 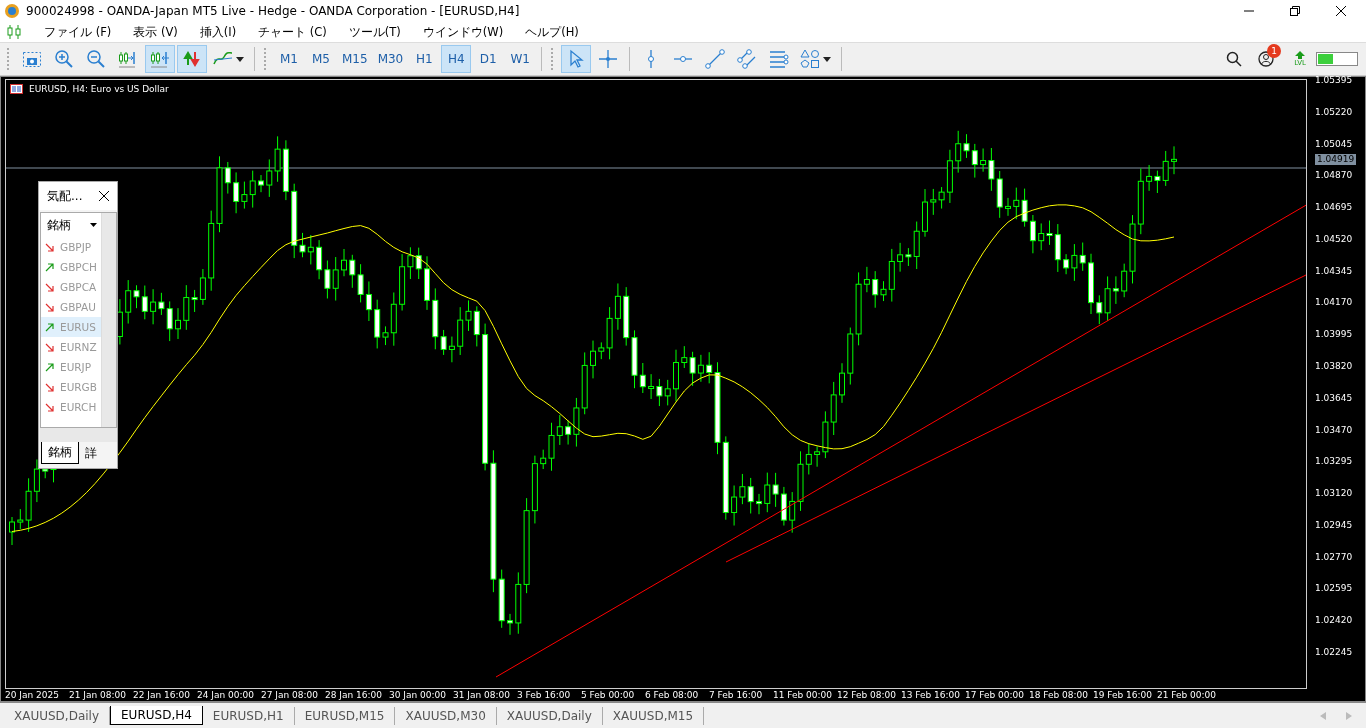 I want to click on horizontal-line-icon, so click(x=683, y=59).